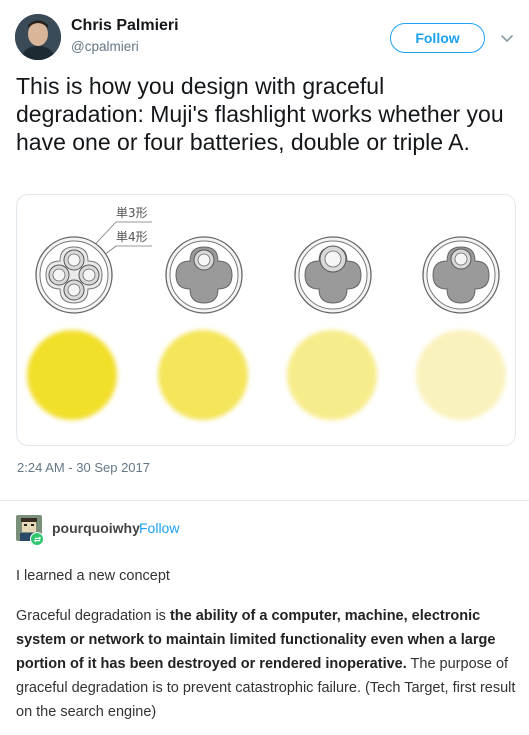 The height and width of the screenshot is (735, 529). Describe the element at coordinates (37, 539) in the screenshot. I see `reblog-icon` at that location.